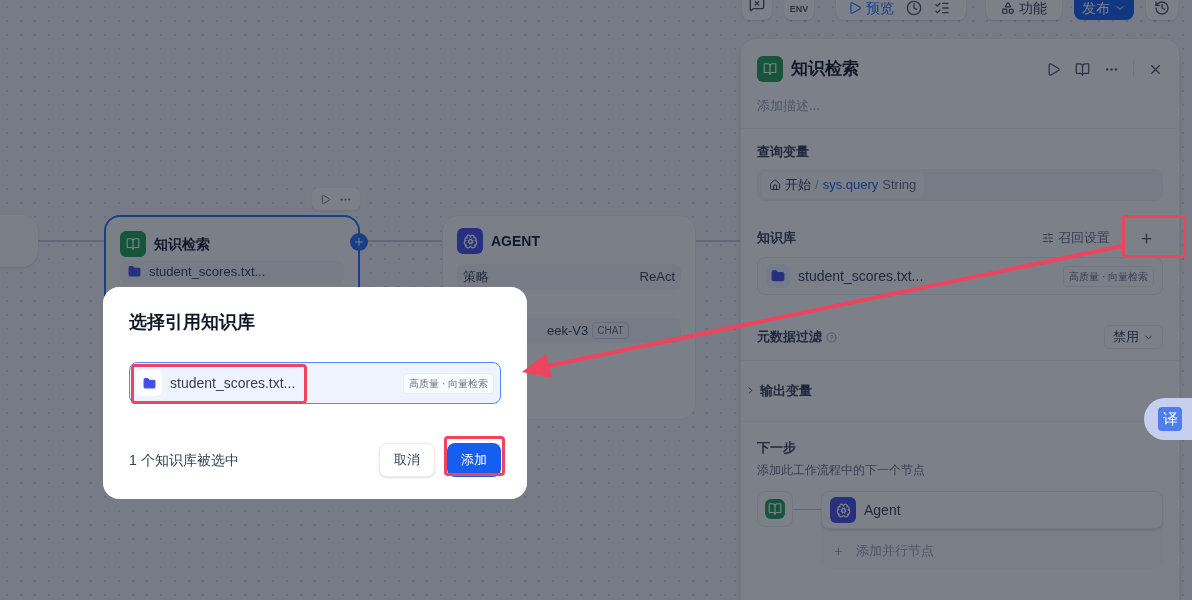  I want to click on dialog-title: 选择引用知识库, so click(192, 322).